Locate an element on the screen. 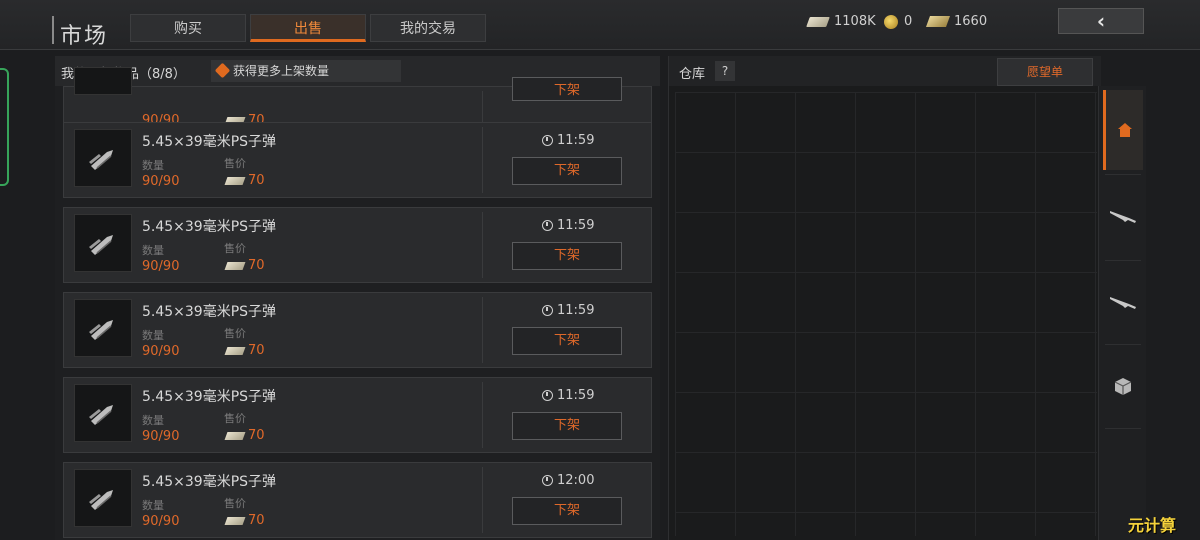 The width and height of the screenshot is (1200, 540). cash-balance: 1108K is located at coordinates (841, 21).